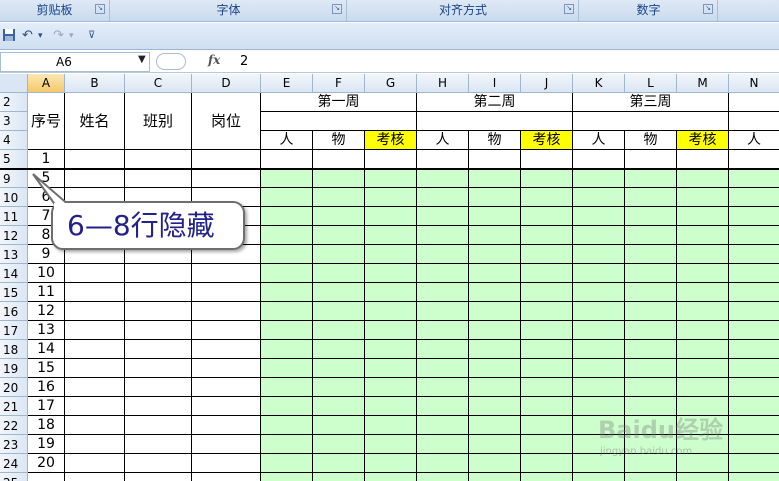  What do you see at coordinates (14, 444) in the screenshot?
I see `row-header-23: 23` at bounding box center [14, 444].